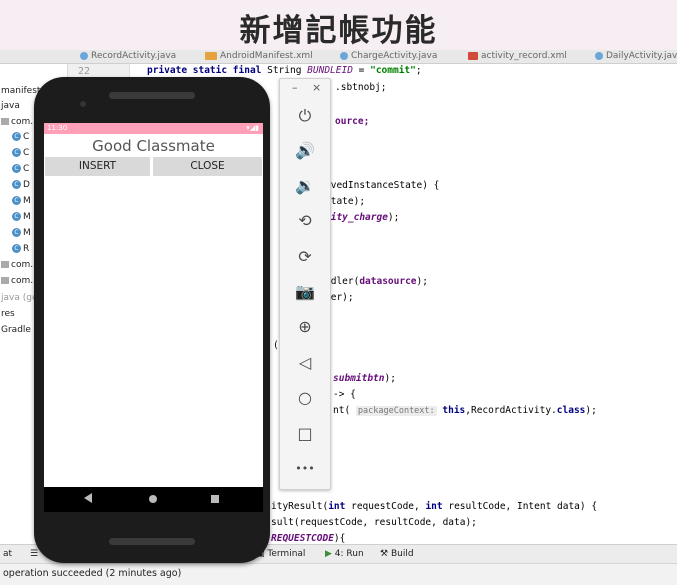 The image size is (677, 585). What do you see at coordinates (92, 573) in the screenshot?
I see `status-message: operation succeeded (2 minutes ago)` at bounding box center [92, 573].